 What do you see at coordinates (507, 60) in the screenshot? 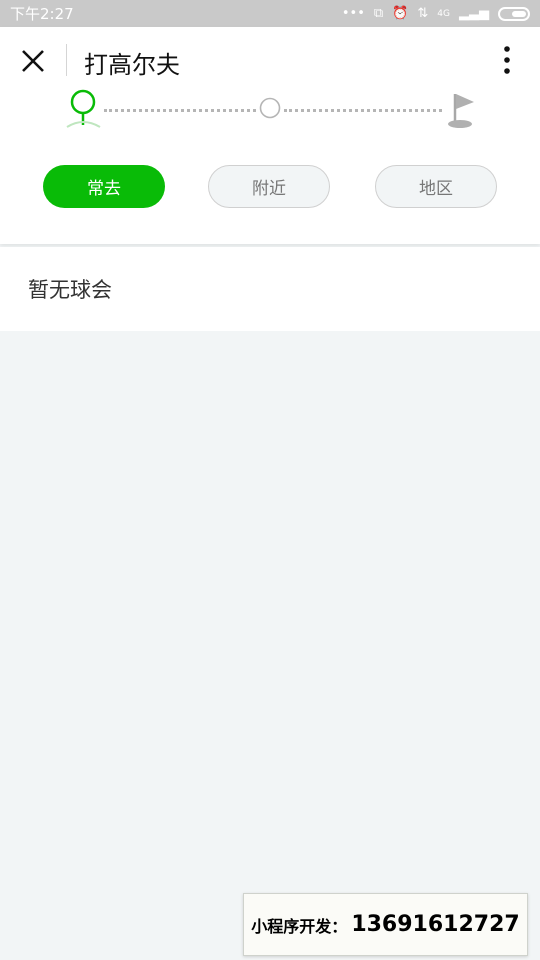
I see `more-options-icon` at bounding box center [507, 60].